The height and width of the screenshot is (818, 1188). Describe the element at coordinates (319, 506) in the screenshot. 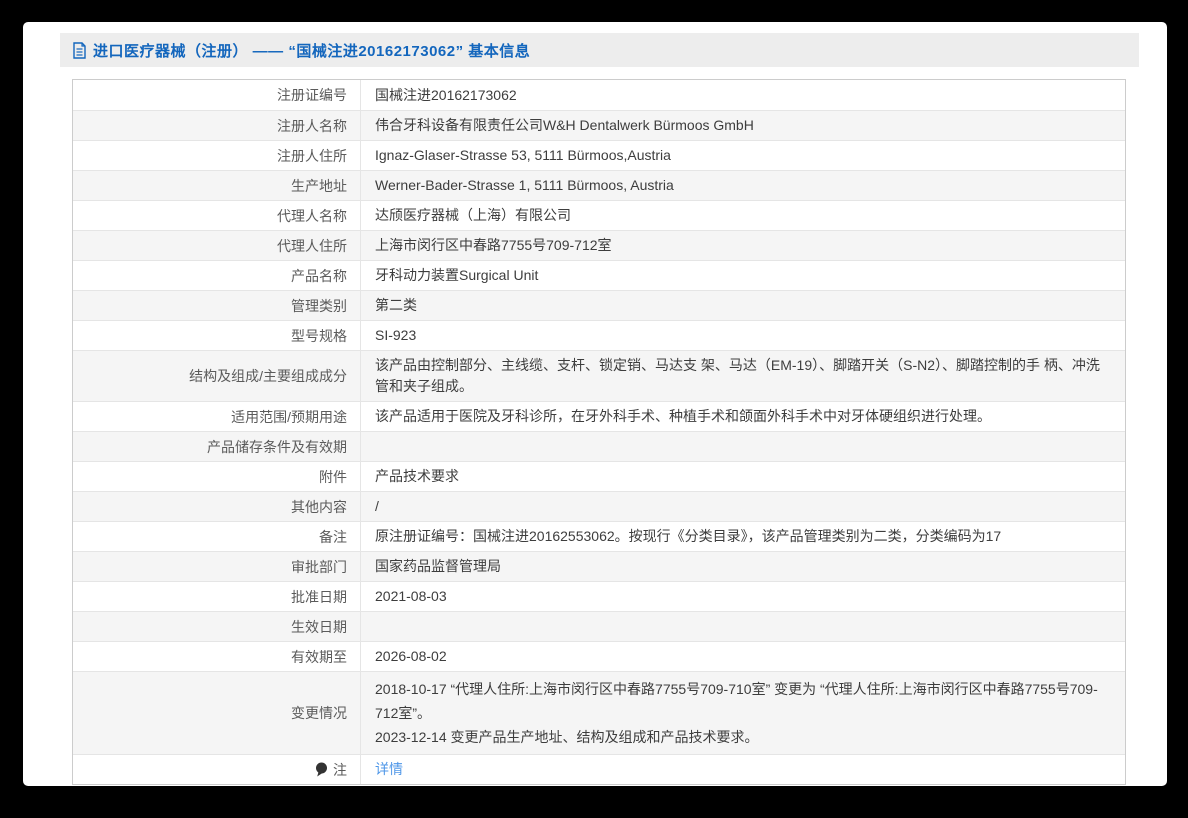

I see `row-label-text: 其他内容` at that location.